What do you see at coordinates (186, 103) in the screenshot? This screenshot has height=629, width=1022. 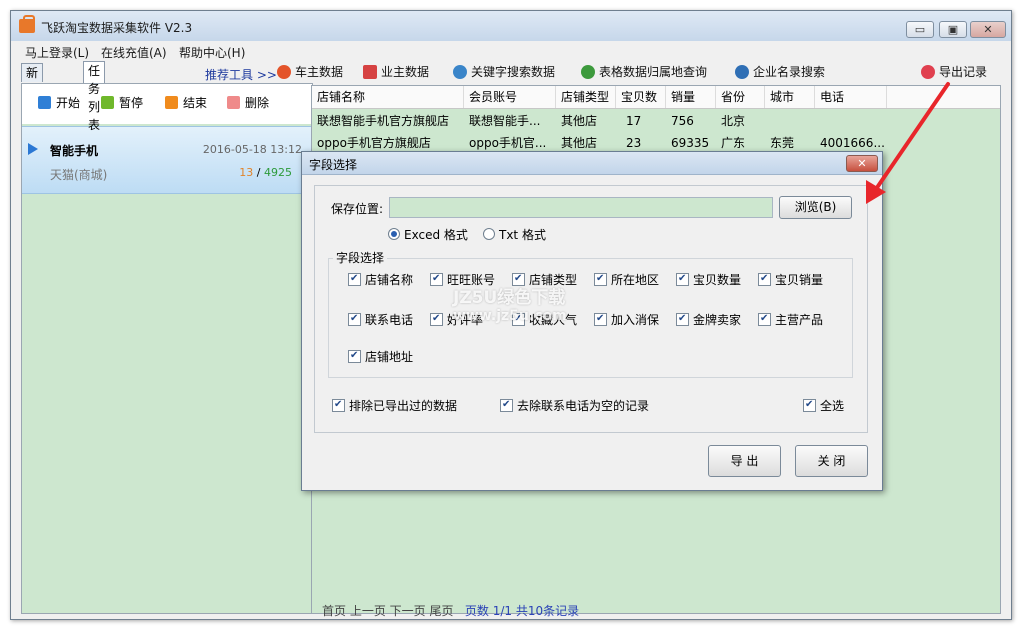 I see `stop-button: 结束` at bounding box center [186, 103].